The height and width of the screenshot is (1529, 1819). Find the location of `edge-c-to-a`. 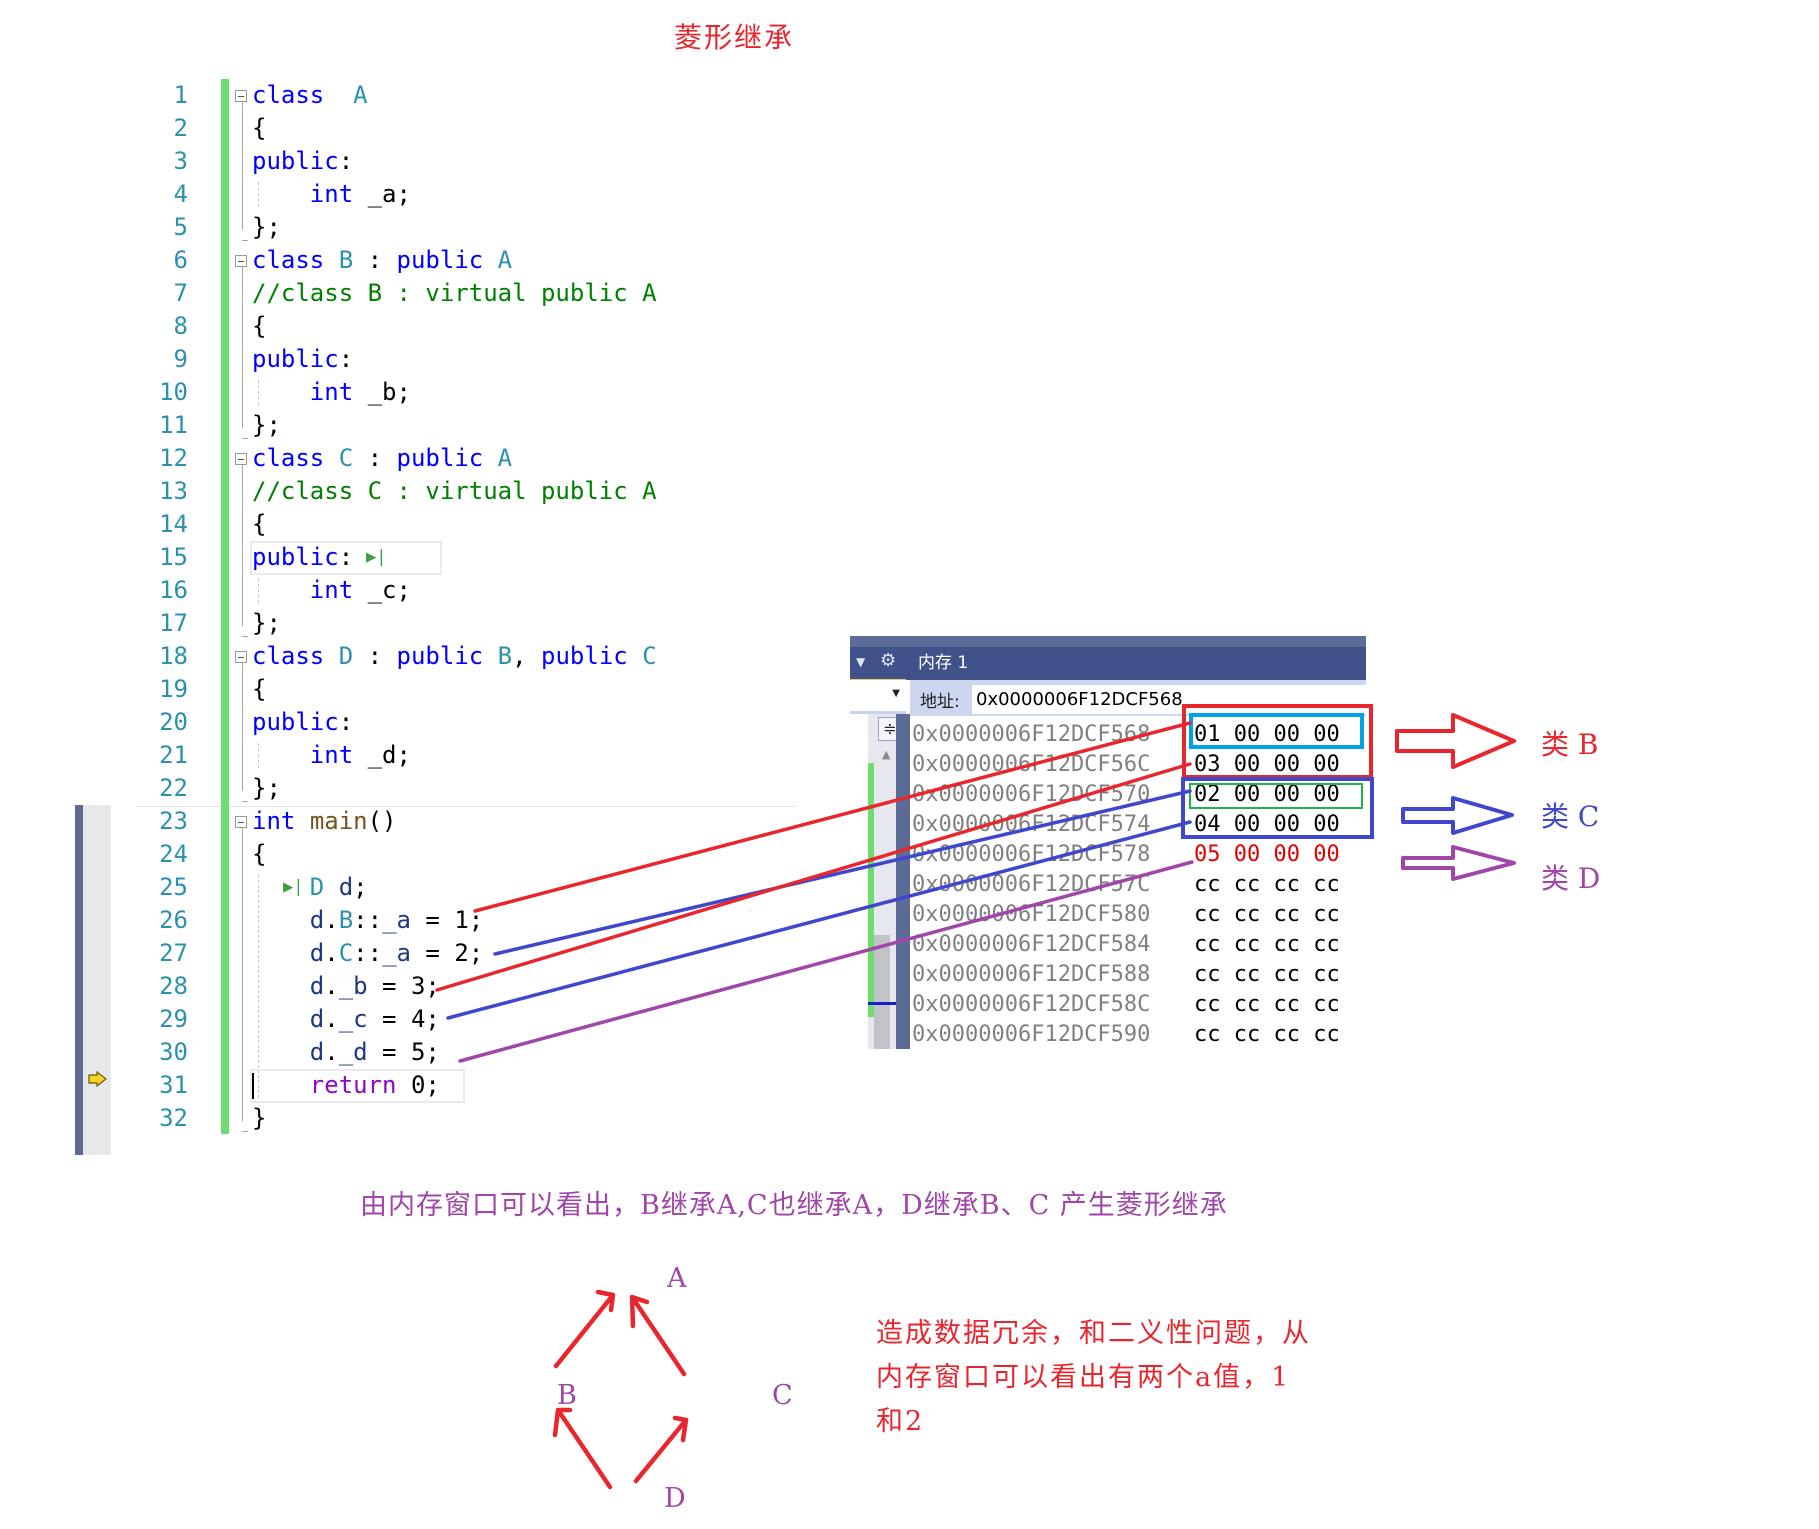

edge-c-to-a is located at coordinates (658, 1335).